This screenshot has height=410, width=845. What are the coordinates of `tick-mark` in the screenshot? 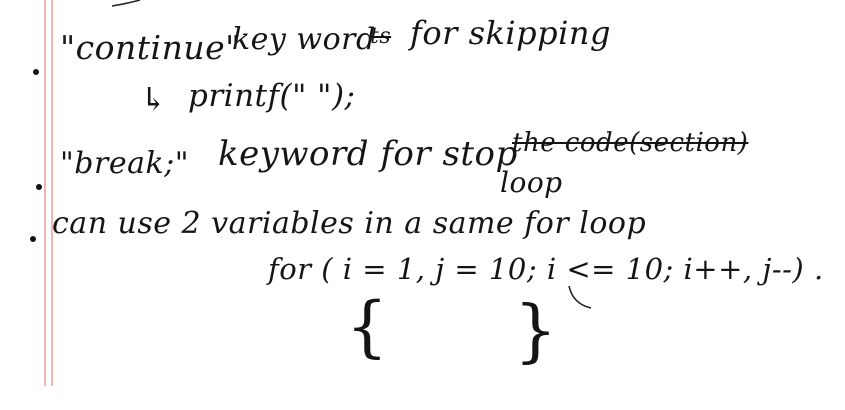 It's located at (580, 297).